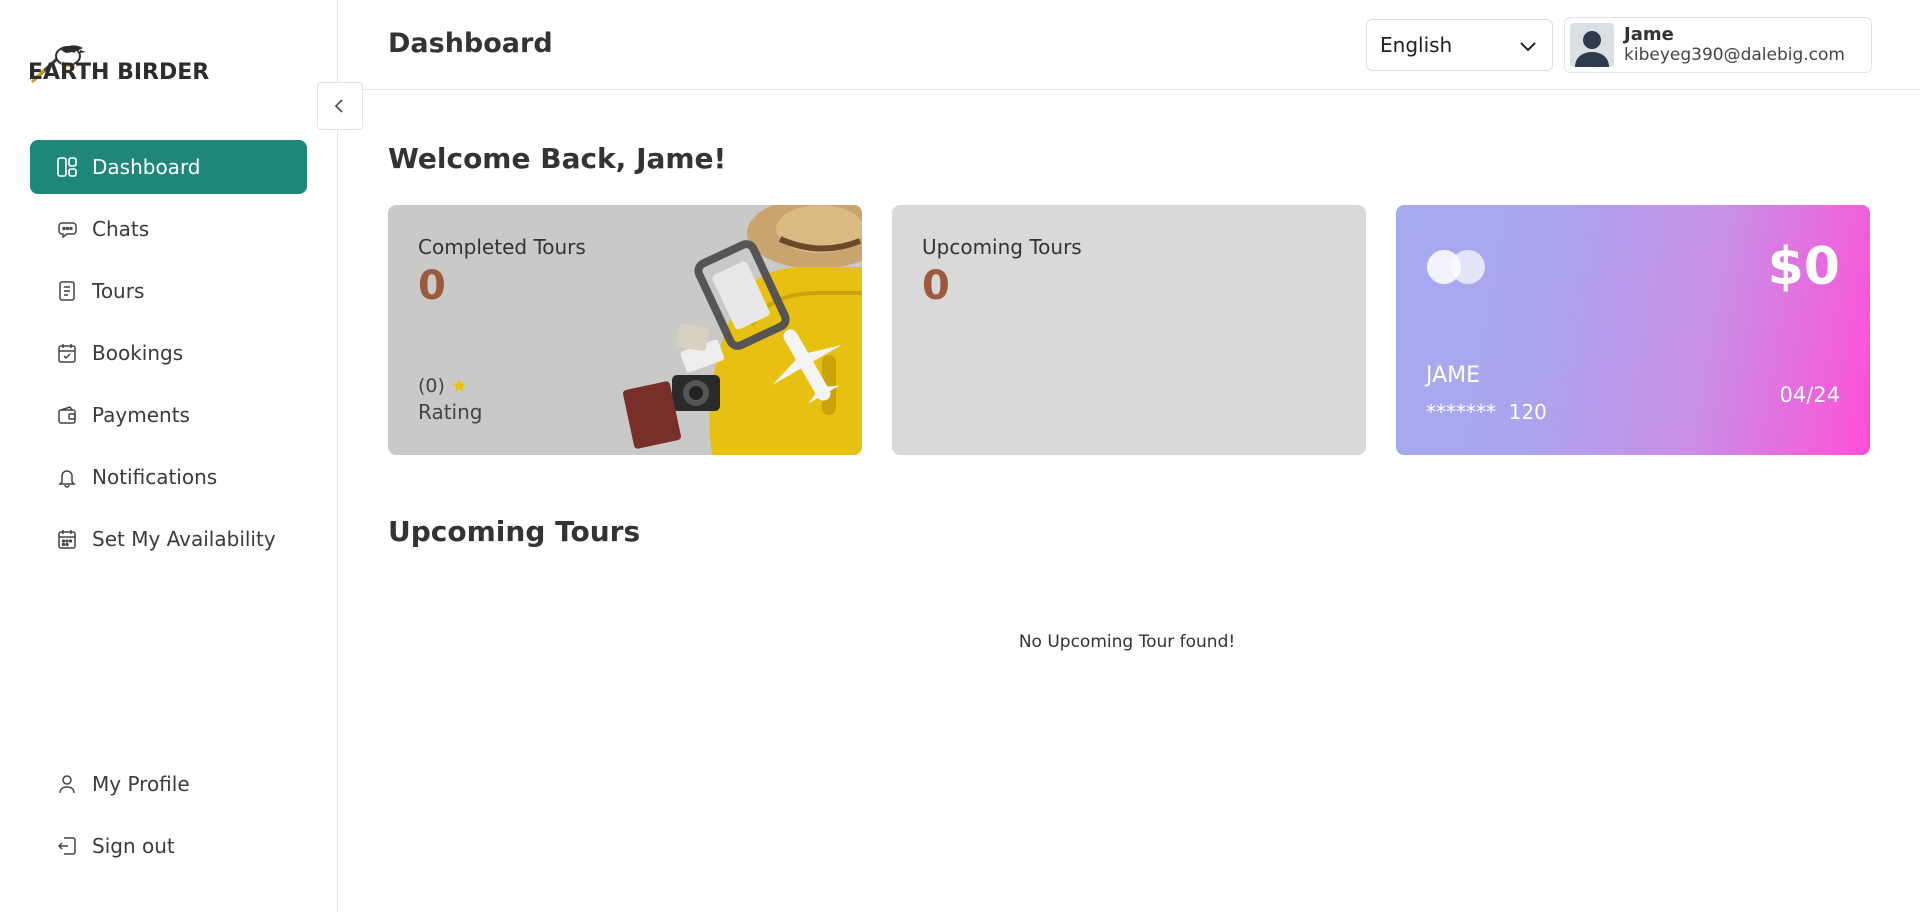 This screenshot has height=912, width=1920. Describe the element at coordinates (67, 846) in the screenshot. I see `sign-out-icon` at that location.